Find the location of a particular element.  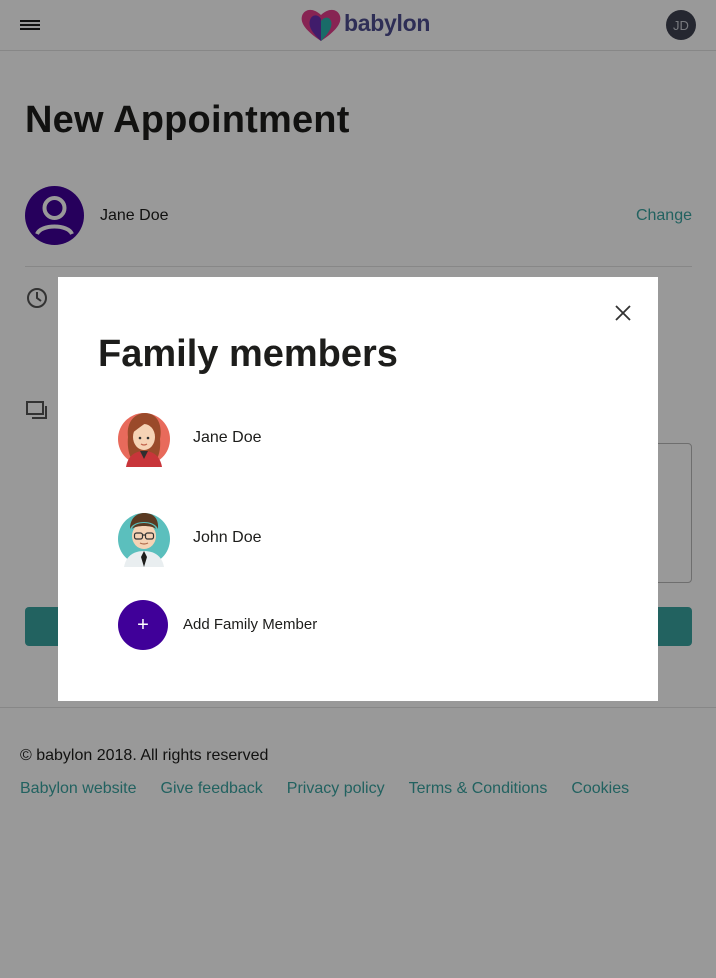

close-icon is located at coordinates (623, 313).